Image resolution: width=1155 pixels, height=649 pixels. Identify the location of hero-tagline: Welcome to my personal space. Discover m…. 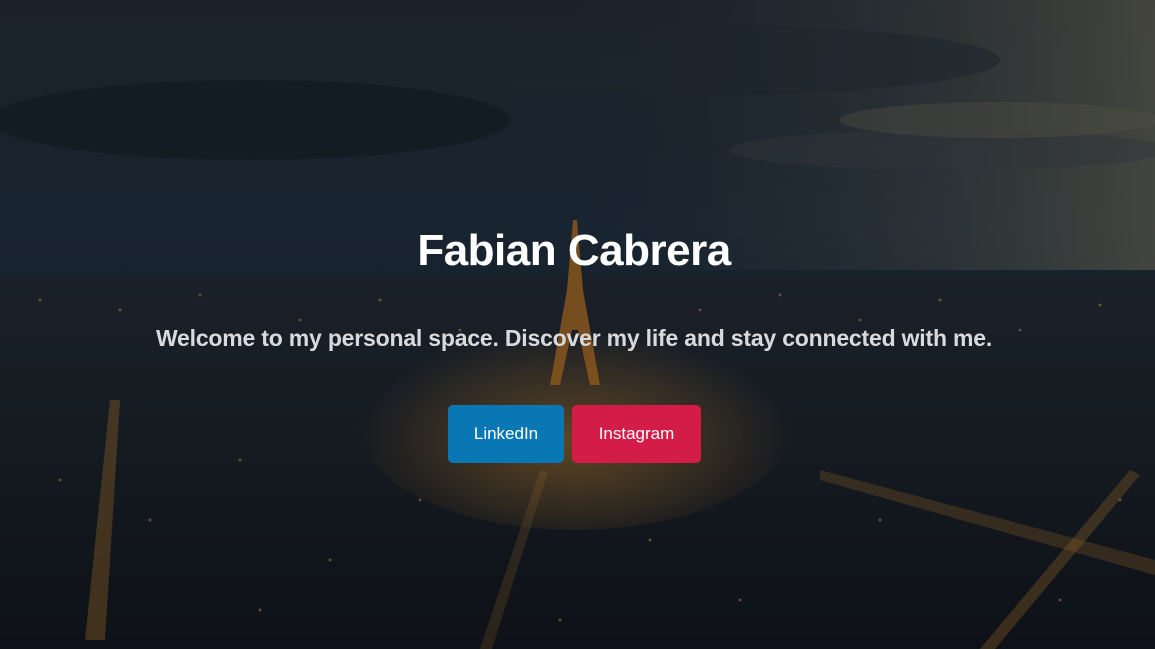
(574, 338).